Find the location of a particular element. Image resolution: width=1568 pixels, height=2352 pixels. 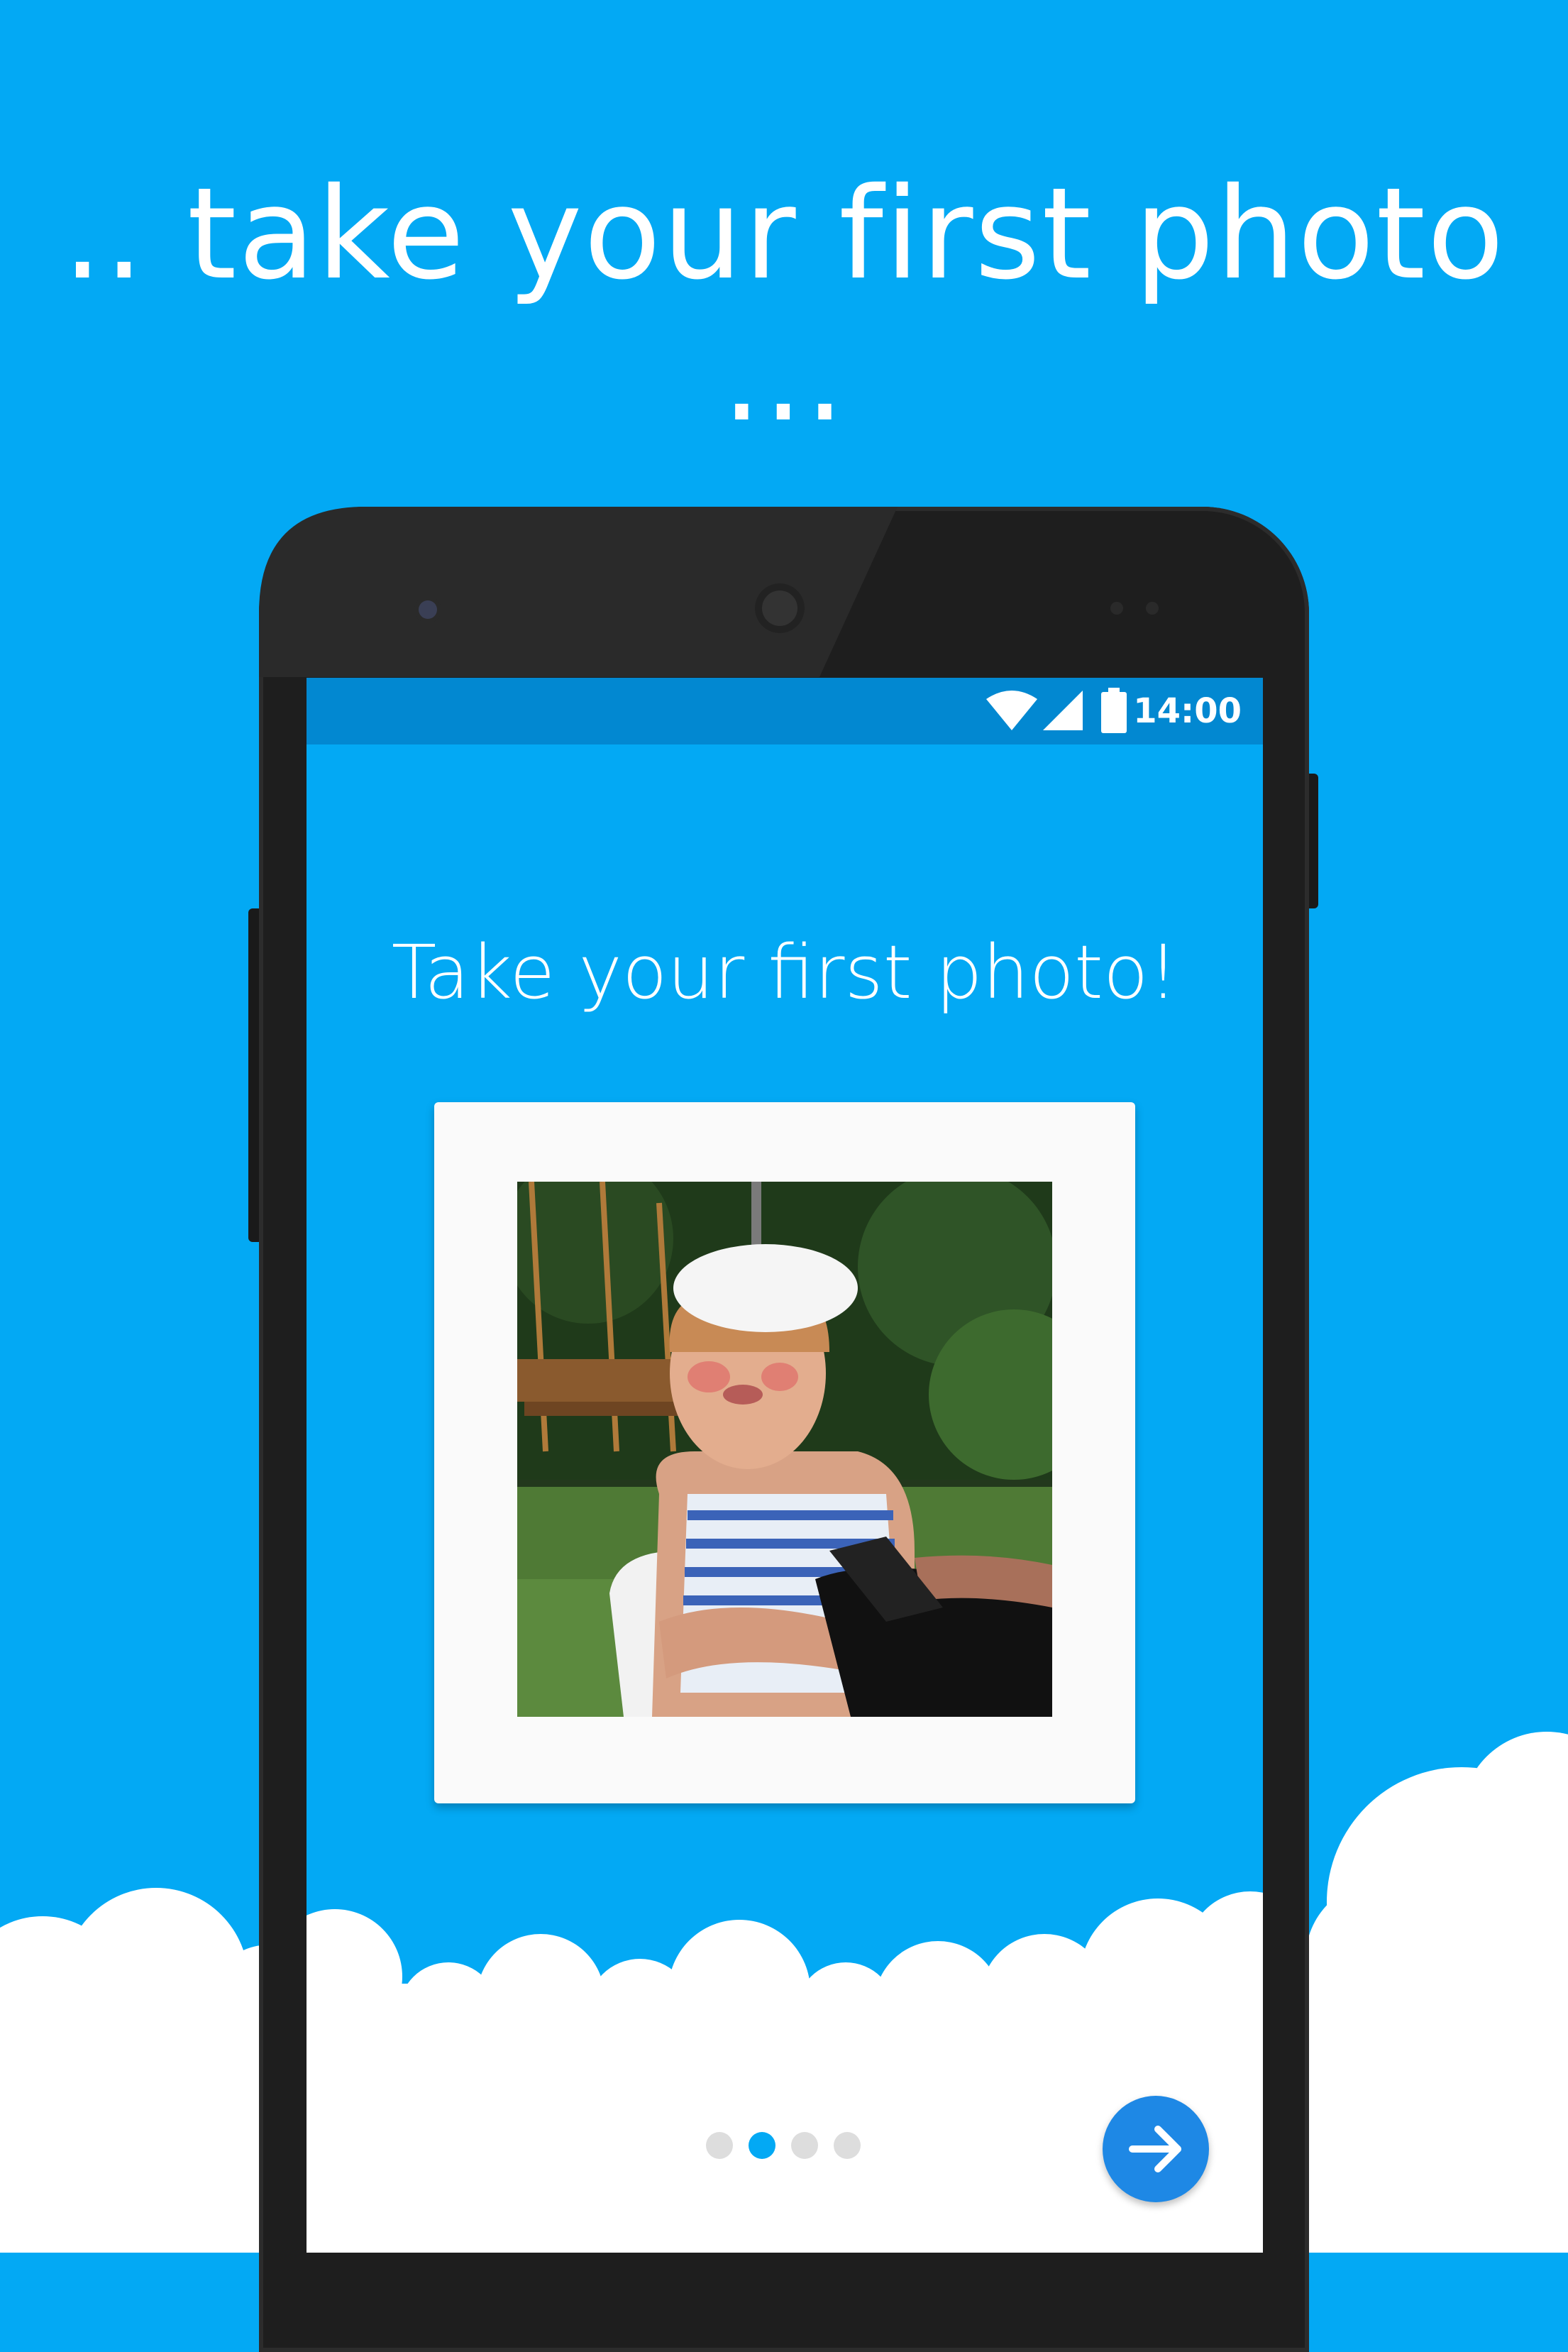

next-button is located at coordinates (1156, 2149).